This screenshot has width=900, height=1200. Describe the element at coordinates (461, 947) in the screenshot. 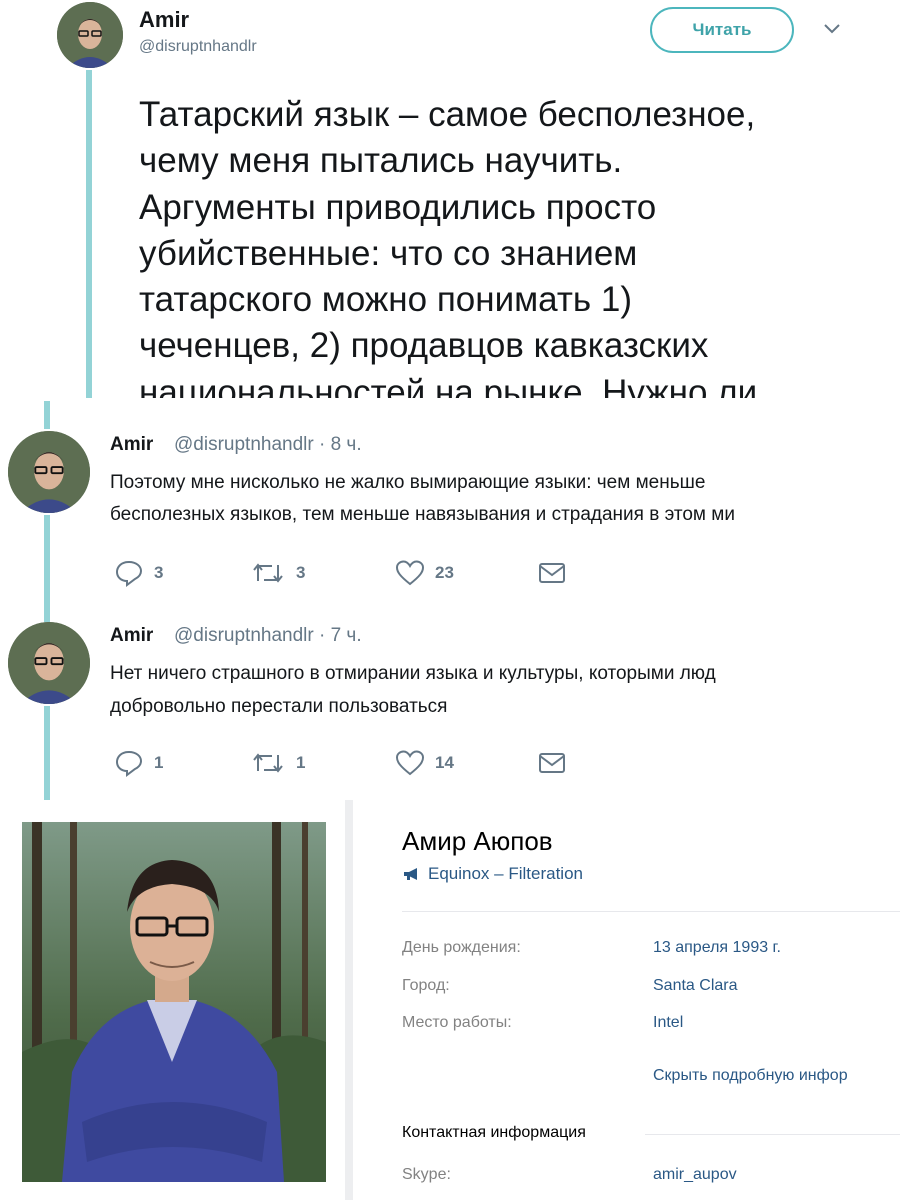

I see `field-label-birthday: День рождения:` at that location.